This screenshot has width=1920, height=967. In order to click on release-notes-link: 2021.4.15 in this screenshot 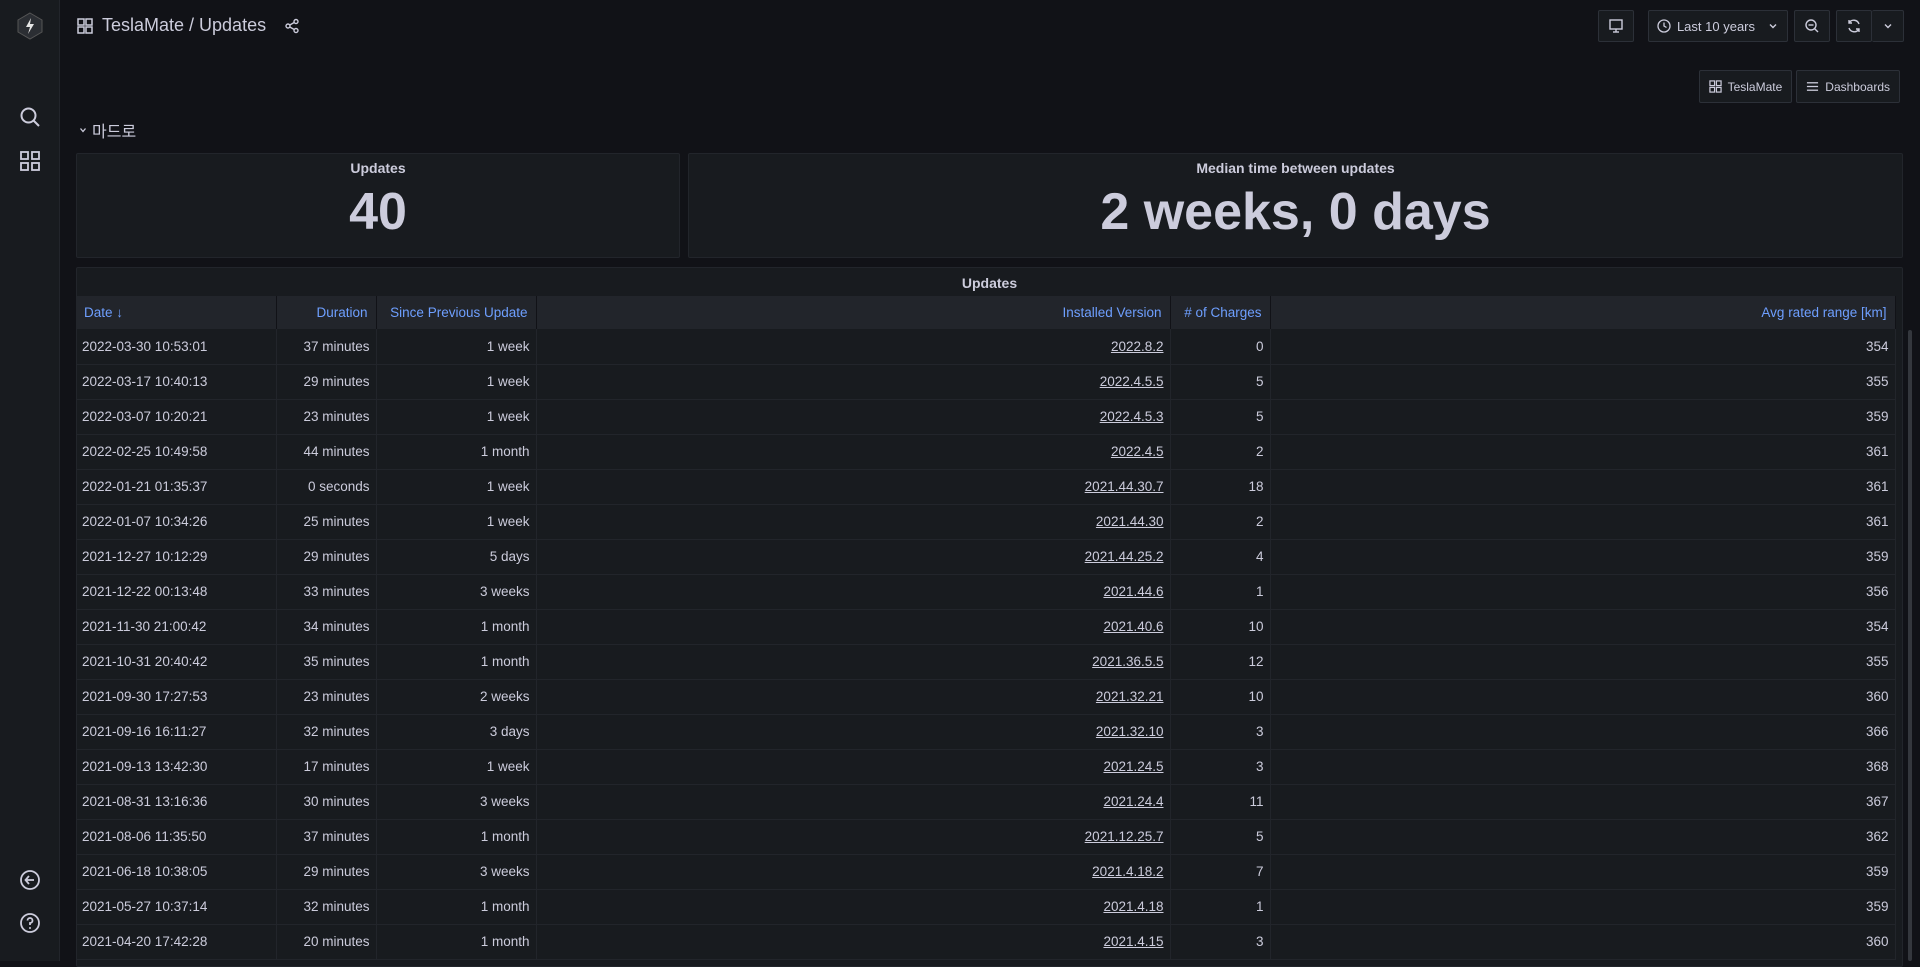, I will do `click(1133, 941)`.